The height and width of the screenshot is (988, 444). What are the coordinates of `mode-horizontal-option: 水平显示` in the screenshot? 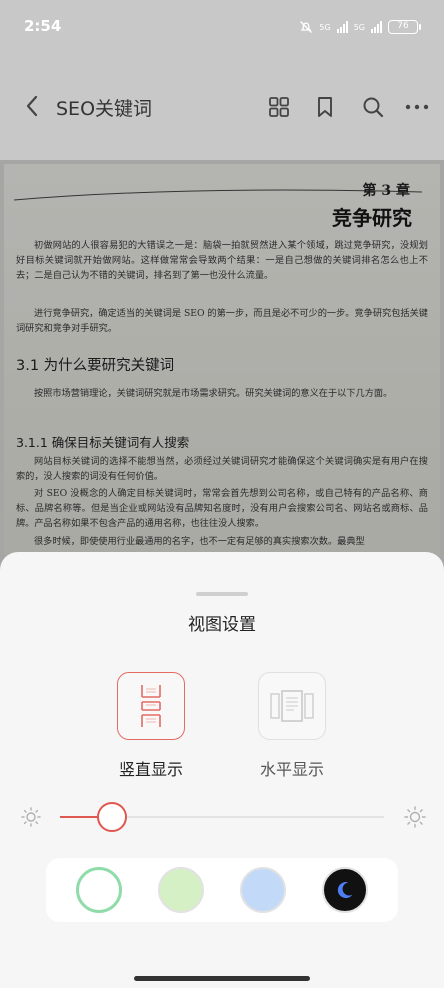 It's located at (292, 726).